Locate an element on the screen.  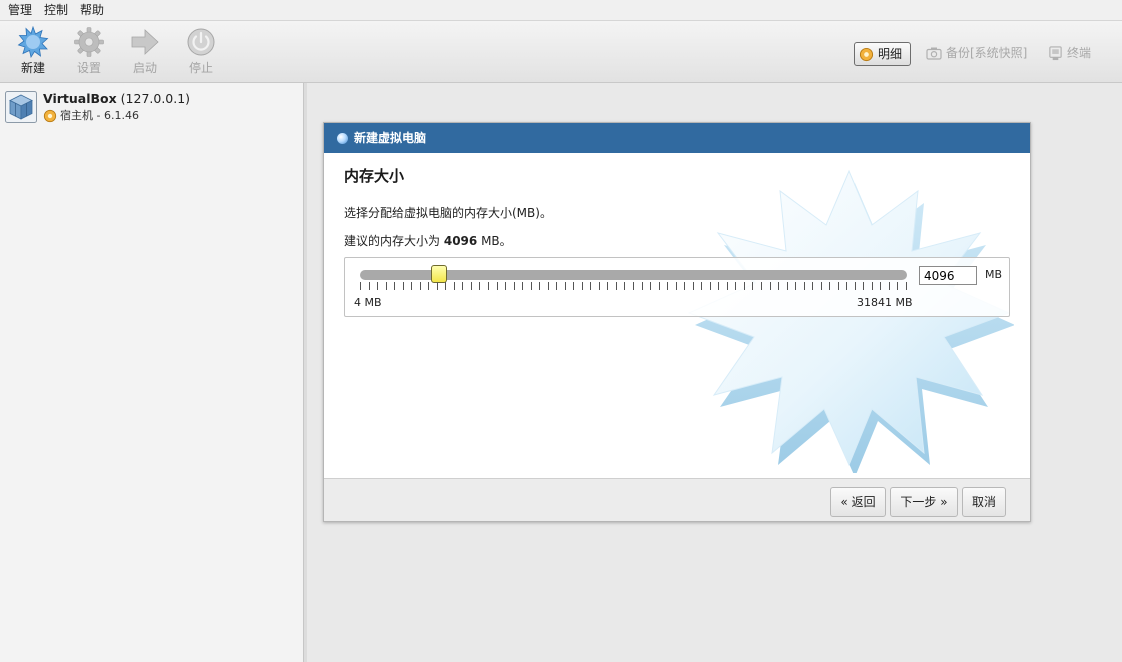
snapshots-label: 备份[系统快照] is located at coordinates (987, 53).